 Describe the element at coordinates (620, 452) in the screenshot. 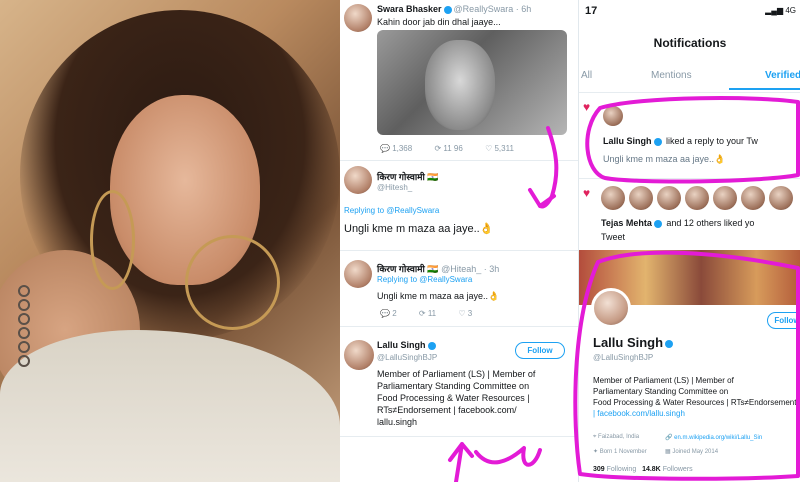

I see `profile-born: ✦ Born 1 November` at that location.